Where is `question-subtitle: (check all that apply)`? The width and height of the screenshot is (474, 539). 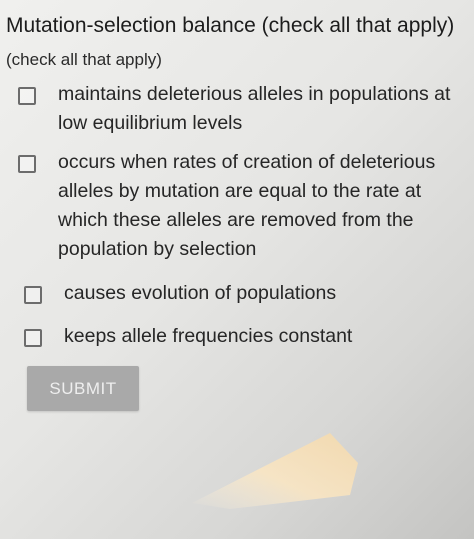 question-subtitle: (check all that apply) is located at coordinates (84, 59).